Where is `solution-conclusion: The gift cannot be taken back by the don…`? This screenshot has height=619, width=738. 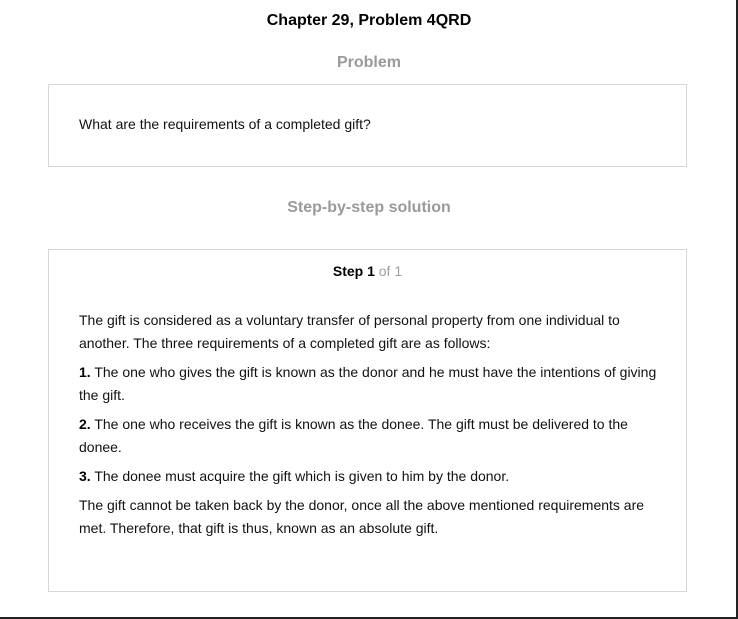
solution-conclusion: The gift cannot be taken back by the don… is located at coordinates (362, 516).